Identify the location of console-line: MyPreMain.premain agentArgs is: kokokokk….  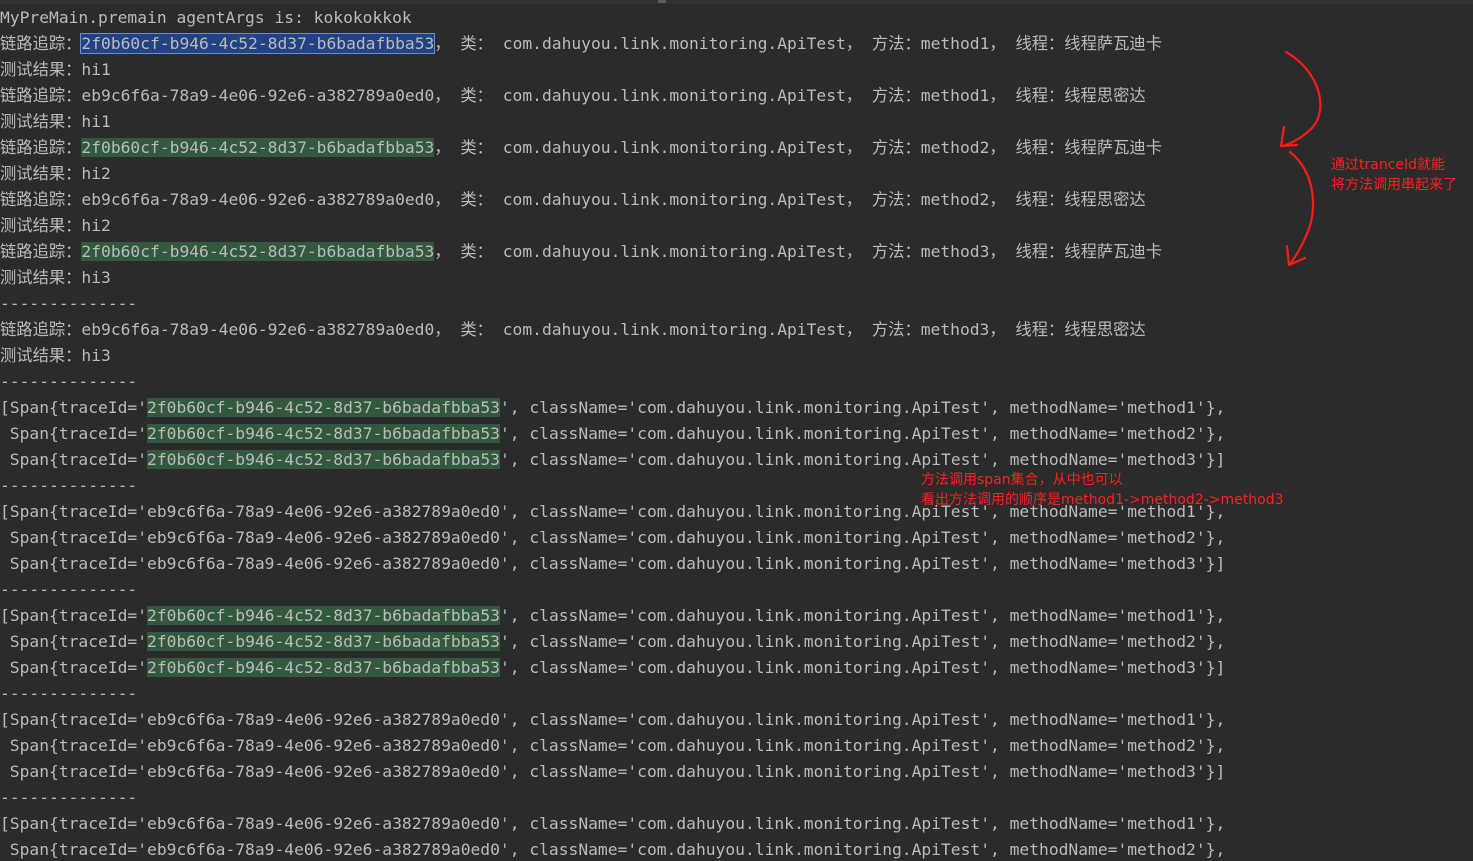
(206, 18).